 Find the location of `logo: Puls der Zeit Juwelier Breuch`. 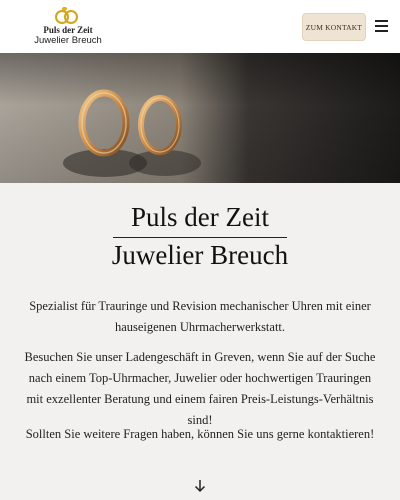

logo: Puls der Zeit Juwelier Breuch is located at coordinates (68, 27).